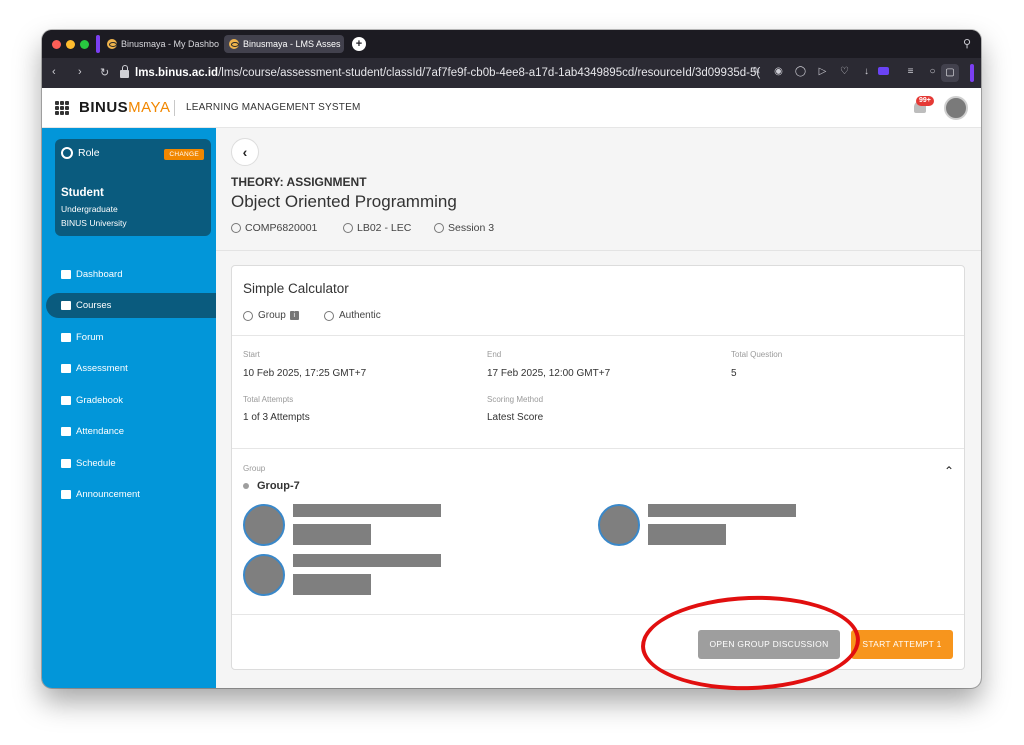 This screenshot has height=745, width=1024. Describe the element at coordinates (67, 153) in the screenshot. I see `role-icon` at that location.